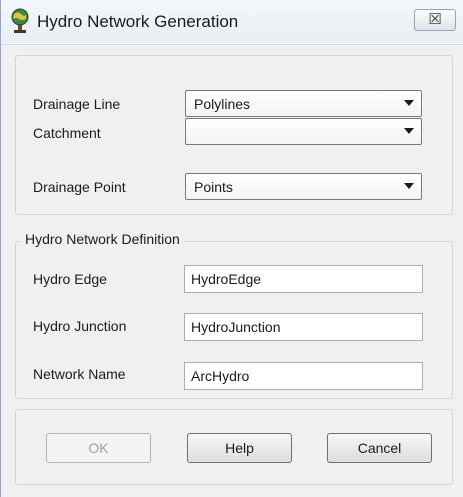 This screenshot has width=463, height=497. Describe the element at coordinates (20, 20) in the screenshot. I see `arc-hydro-globe-icon` at that location.